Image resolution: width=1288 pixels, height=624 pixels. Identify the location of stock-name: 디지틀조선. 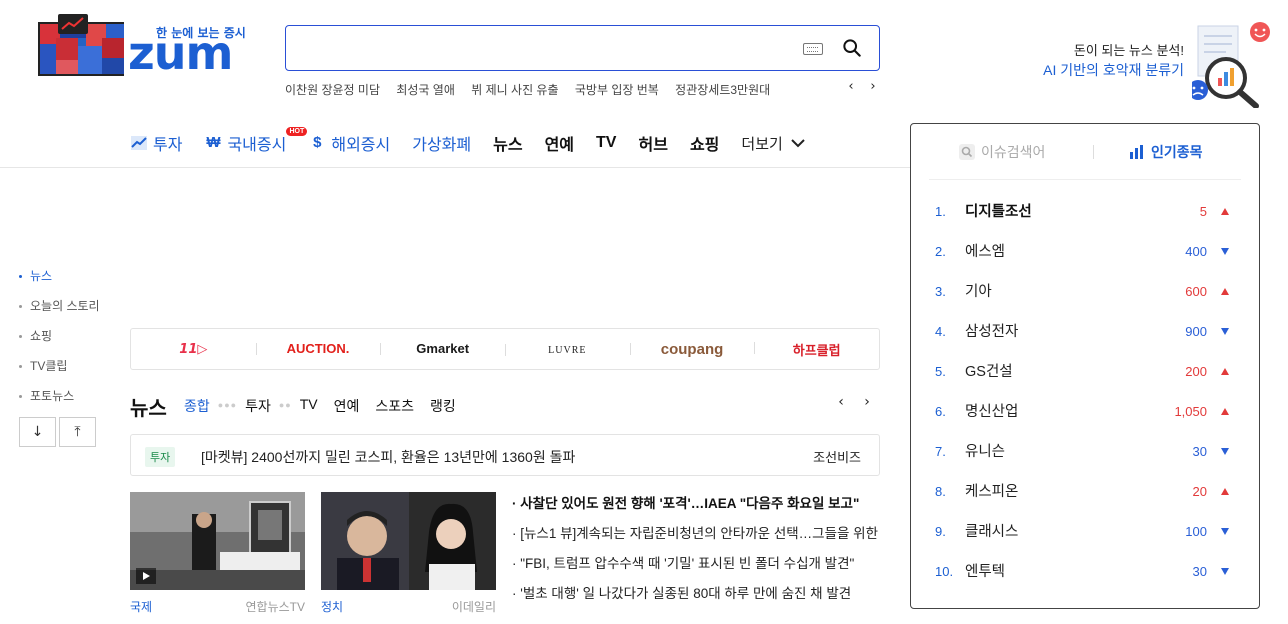
(998, 212).